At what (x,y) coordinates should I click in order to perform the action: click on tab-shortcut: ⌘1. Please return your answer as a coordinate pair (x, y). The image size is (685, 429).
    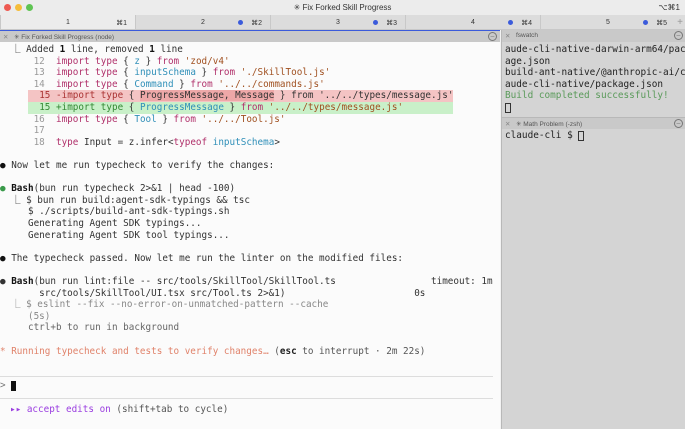
    Looking at the image, I should click on (121, 23).